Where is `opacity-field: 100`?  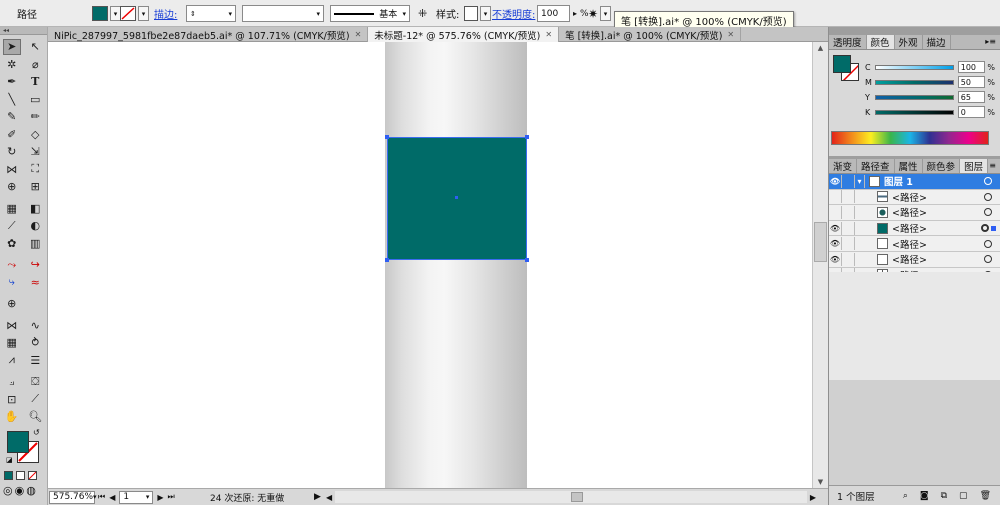
opacity-field: 100 is located at coordinates (553, 13).